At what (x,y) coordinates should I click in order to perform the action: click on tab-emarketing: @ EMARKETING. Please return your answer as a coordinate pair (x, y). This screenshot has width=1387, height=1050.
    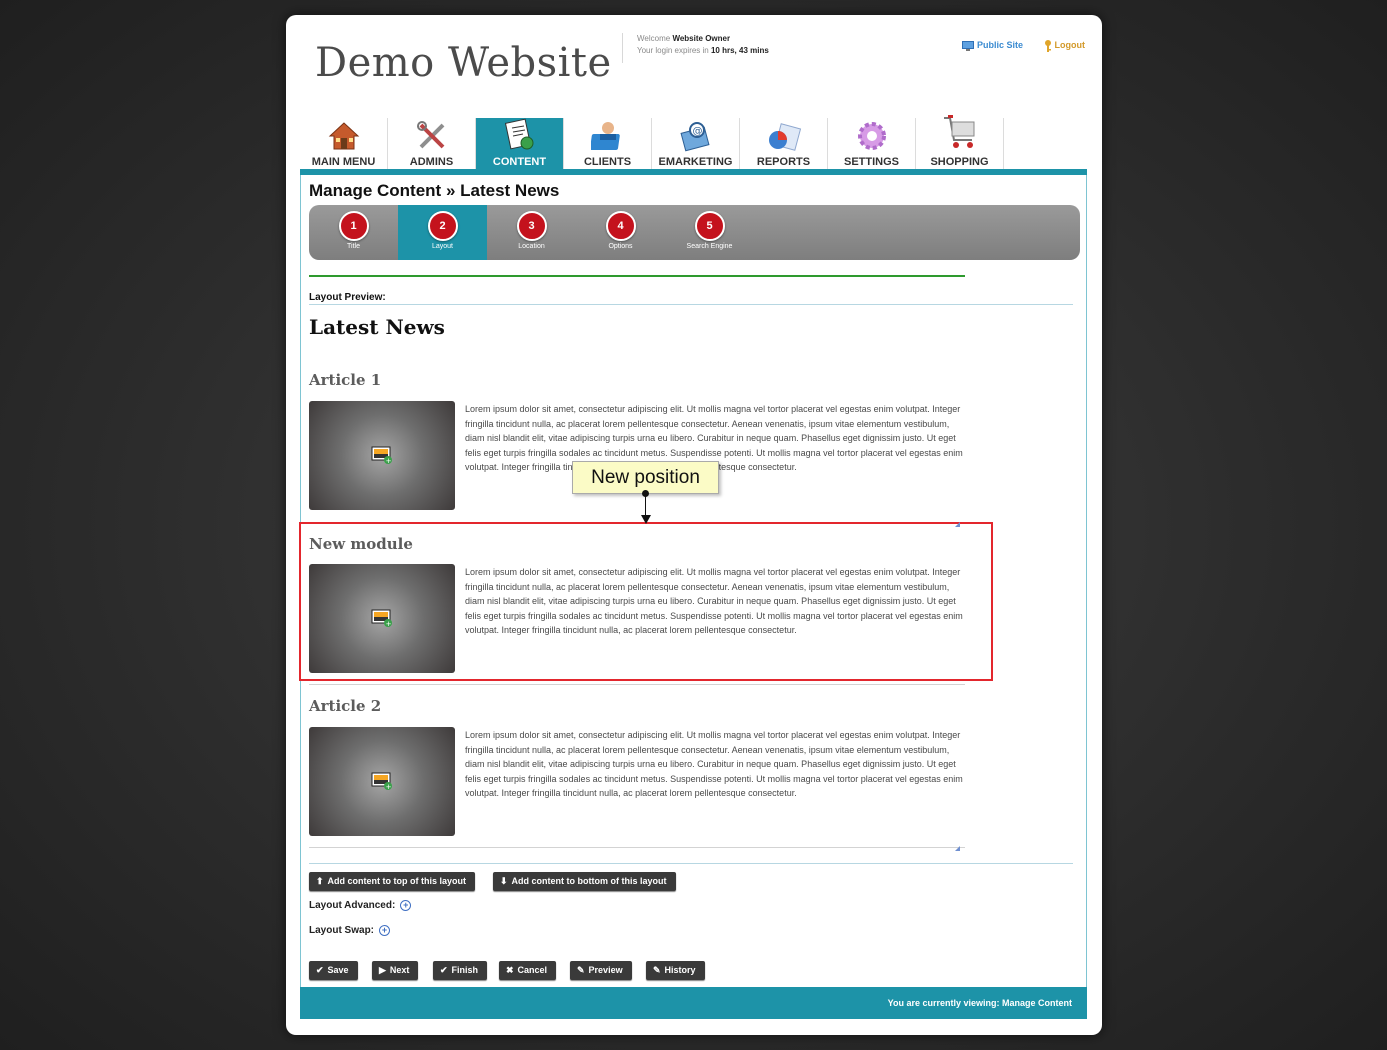
    Looking at the image, I should click on (696, 144).